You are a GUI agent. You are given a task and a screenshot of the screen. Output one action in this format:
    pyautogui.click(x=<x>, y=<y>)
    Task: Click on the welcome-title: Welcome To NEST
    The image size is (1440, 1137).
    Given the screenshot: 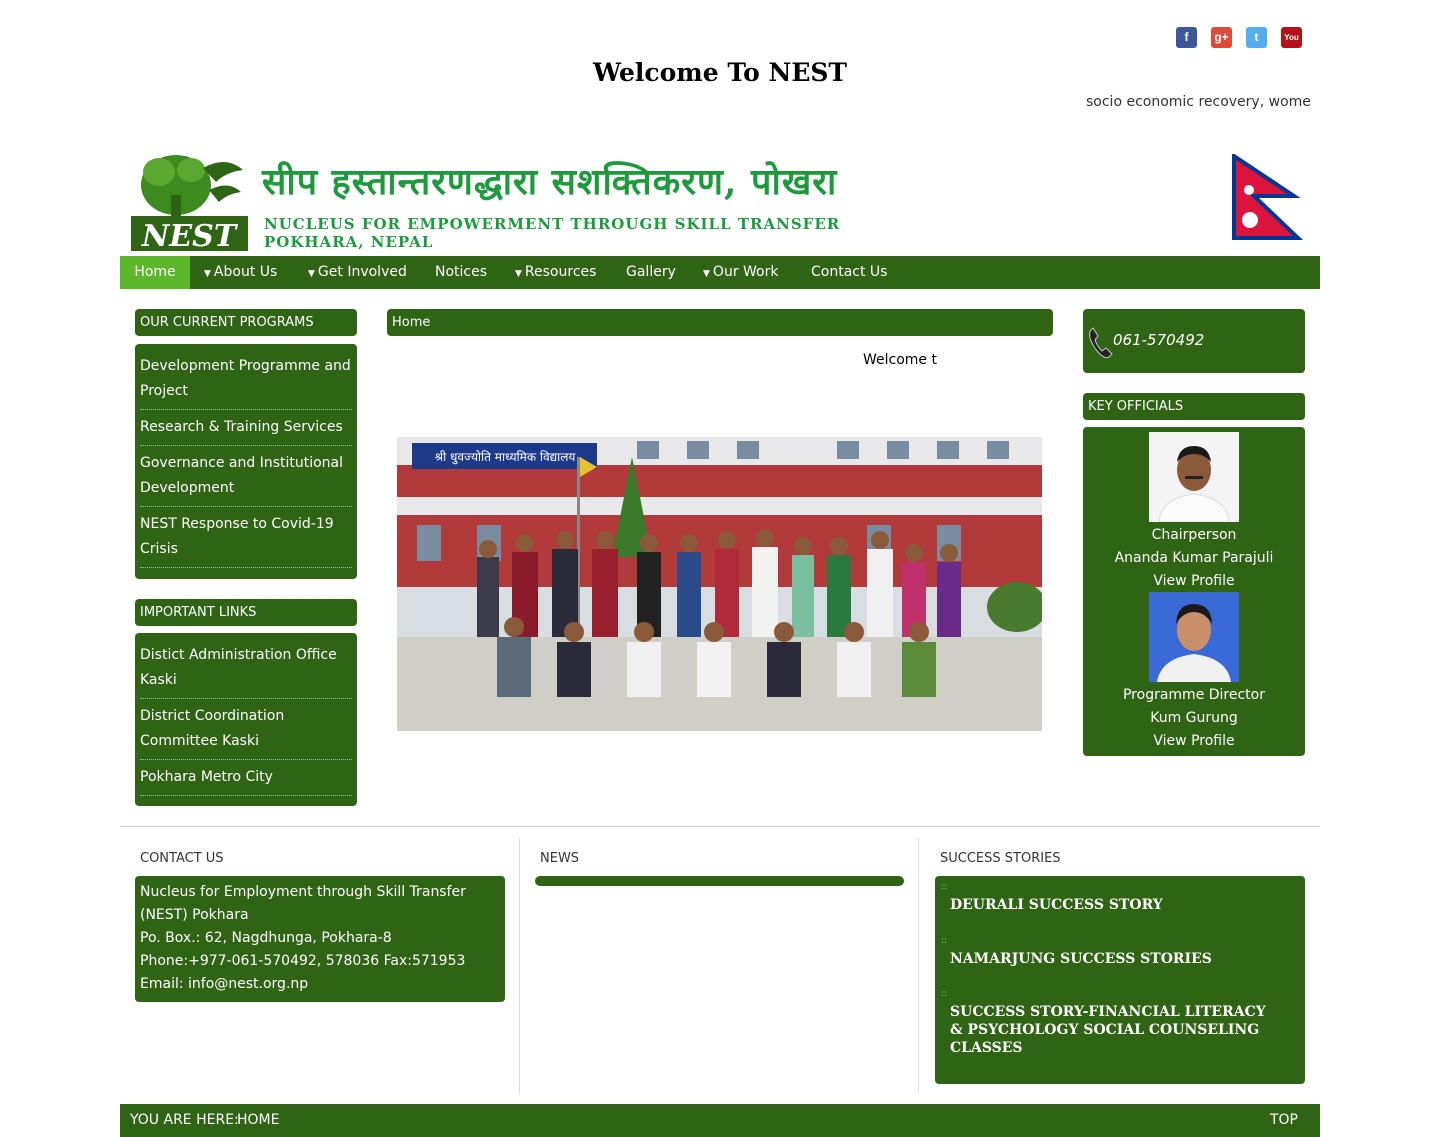 What is the action you would take?
    pyautogui.click(x=720, y=72)
    